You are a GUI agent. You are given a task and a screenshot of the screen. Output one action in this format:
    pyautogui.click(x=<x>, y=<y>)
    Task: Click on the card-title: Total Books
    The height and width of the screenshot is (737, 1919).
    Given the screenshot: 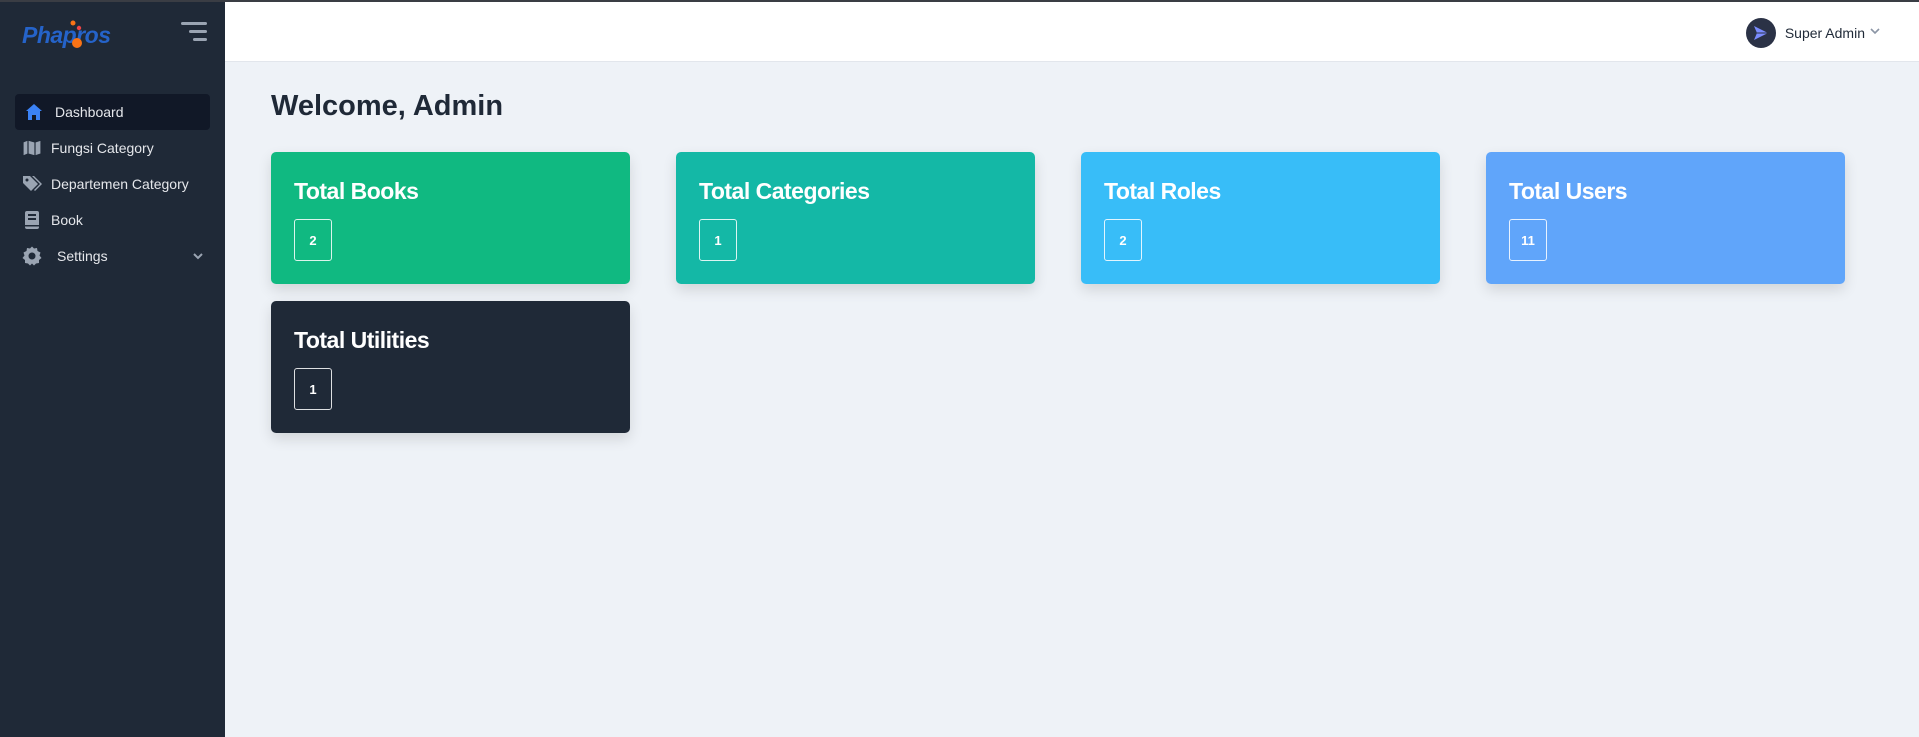 What is the action you would take?
    pyautogui.click(x=356, y=191)
    